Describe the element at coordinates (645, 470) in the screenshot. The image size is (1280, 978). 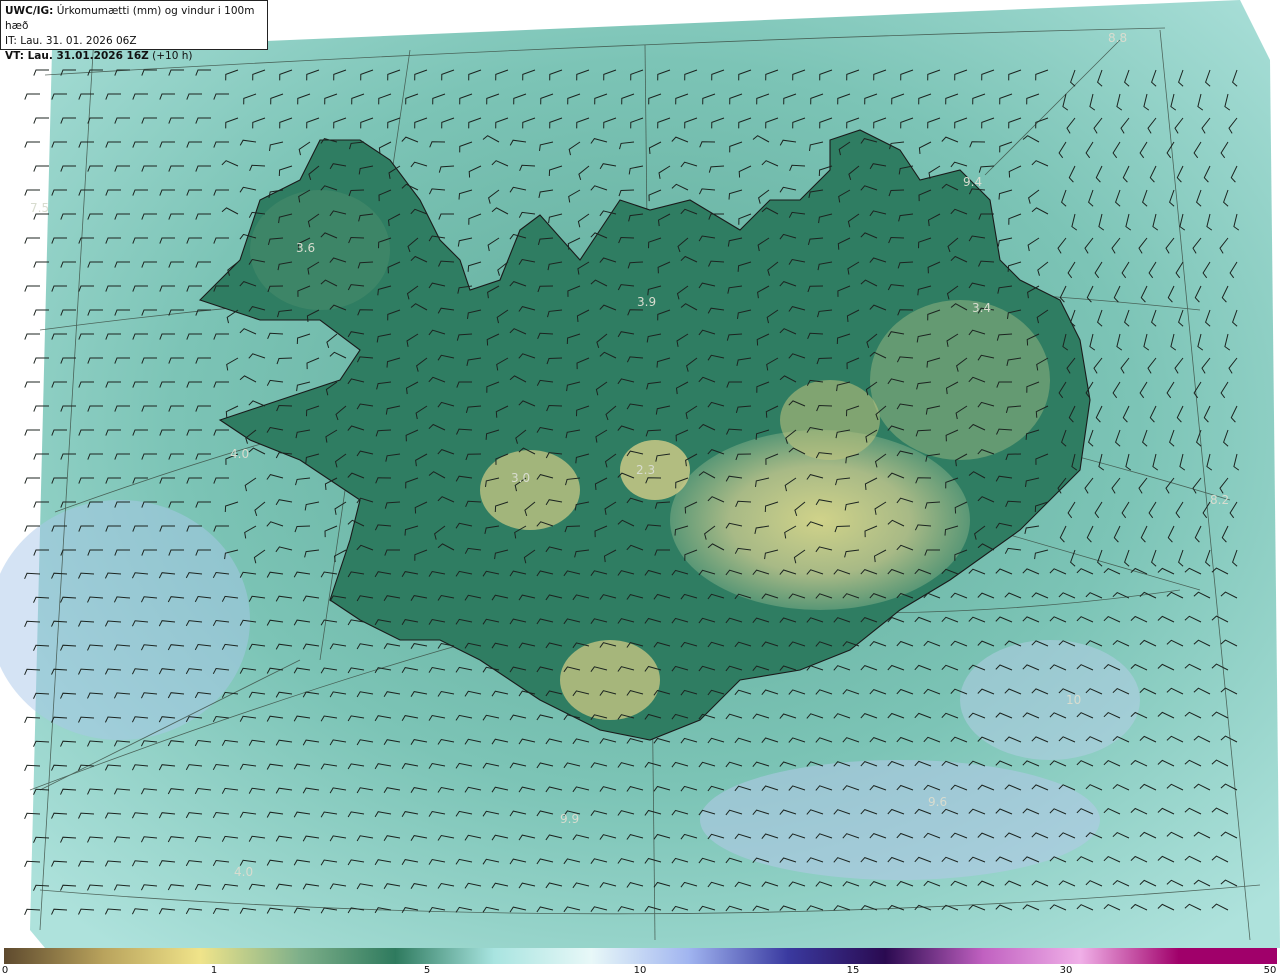
I see `map-label: 2.3` at that location.